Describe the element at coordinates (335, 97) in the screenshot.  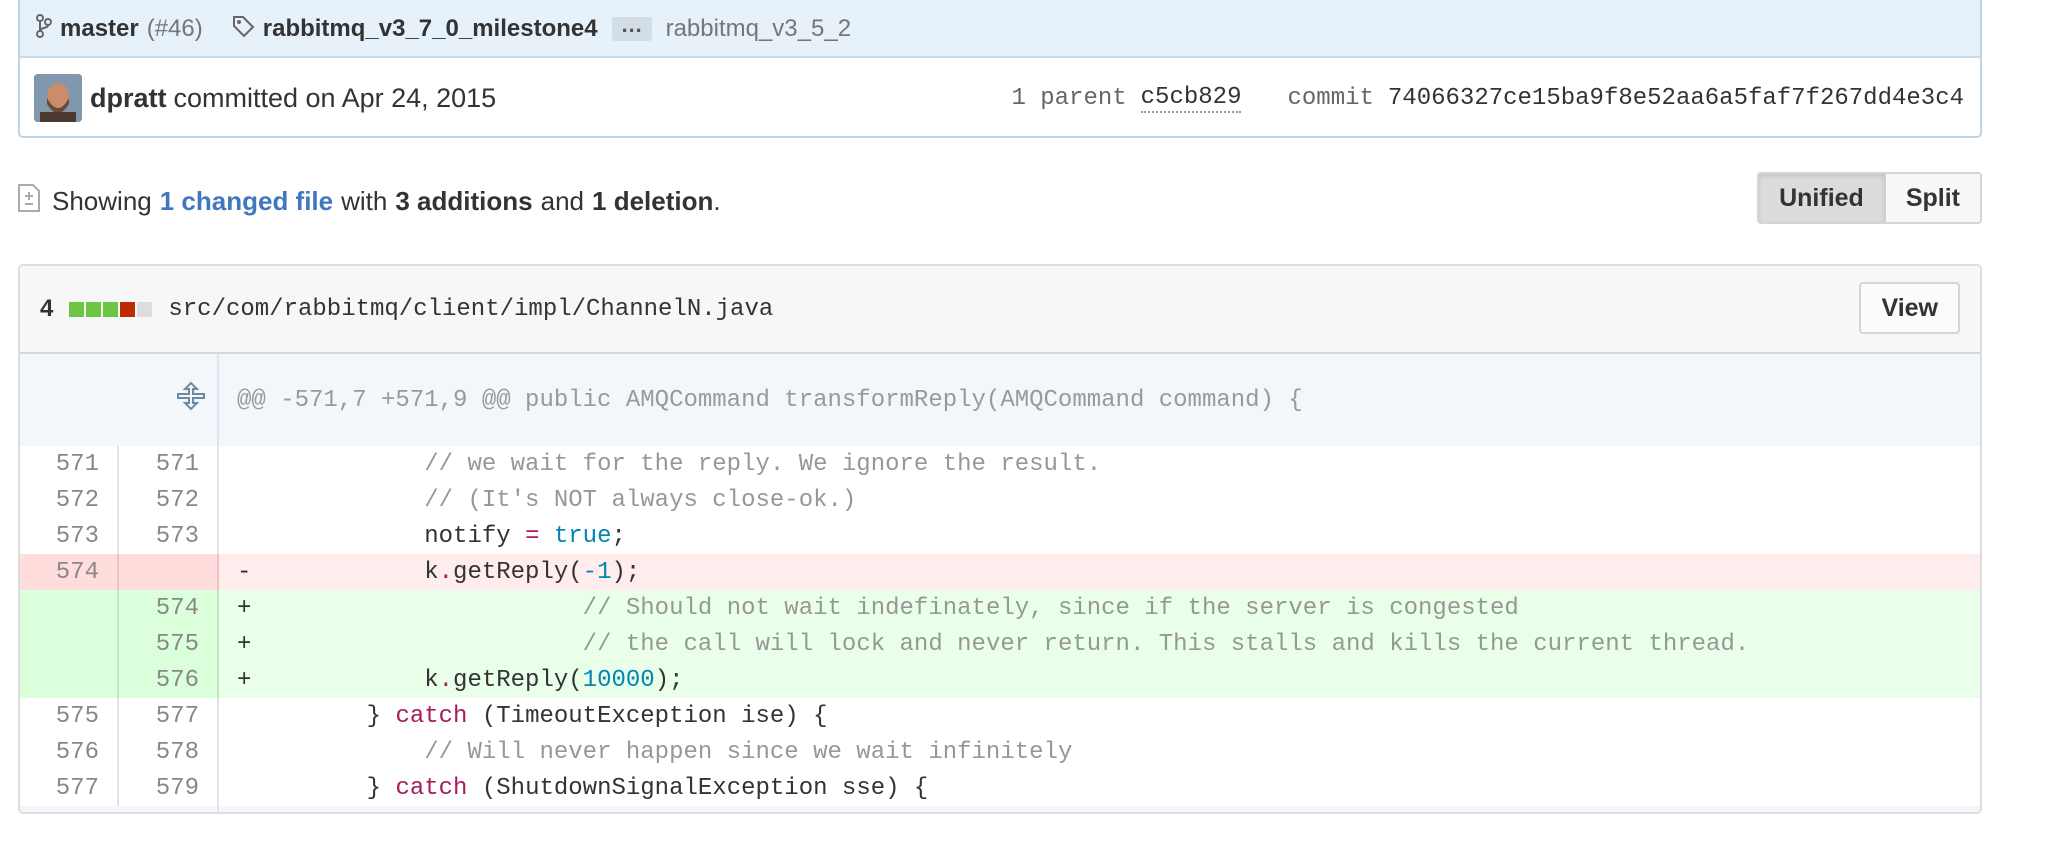
I see `commit-date: committed on Apr 24, 2015` at that location.